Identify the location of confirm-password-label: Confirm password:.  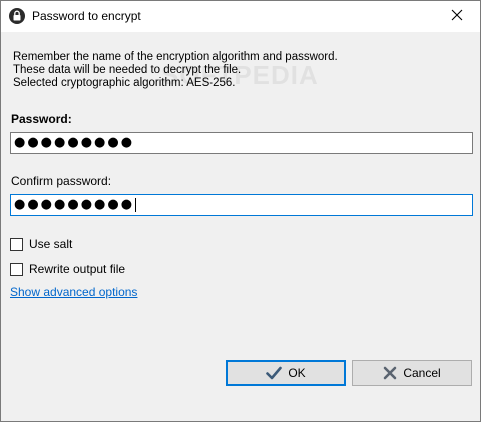
(61, 181).